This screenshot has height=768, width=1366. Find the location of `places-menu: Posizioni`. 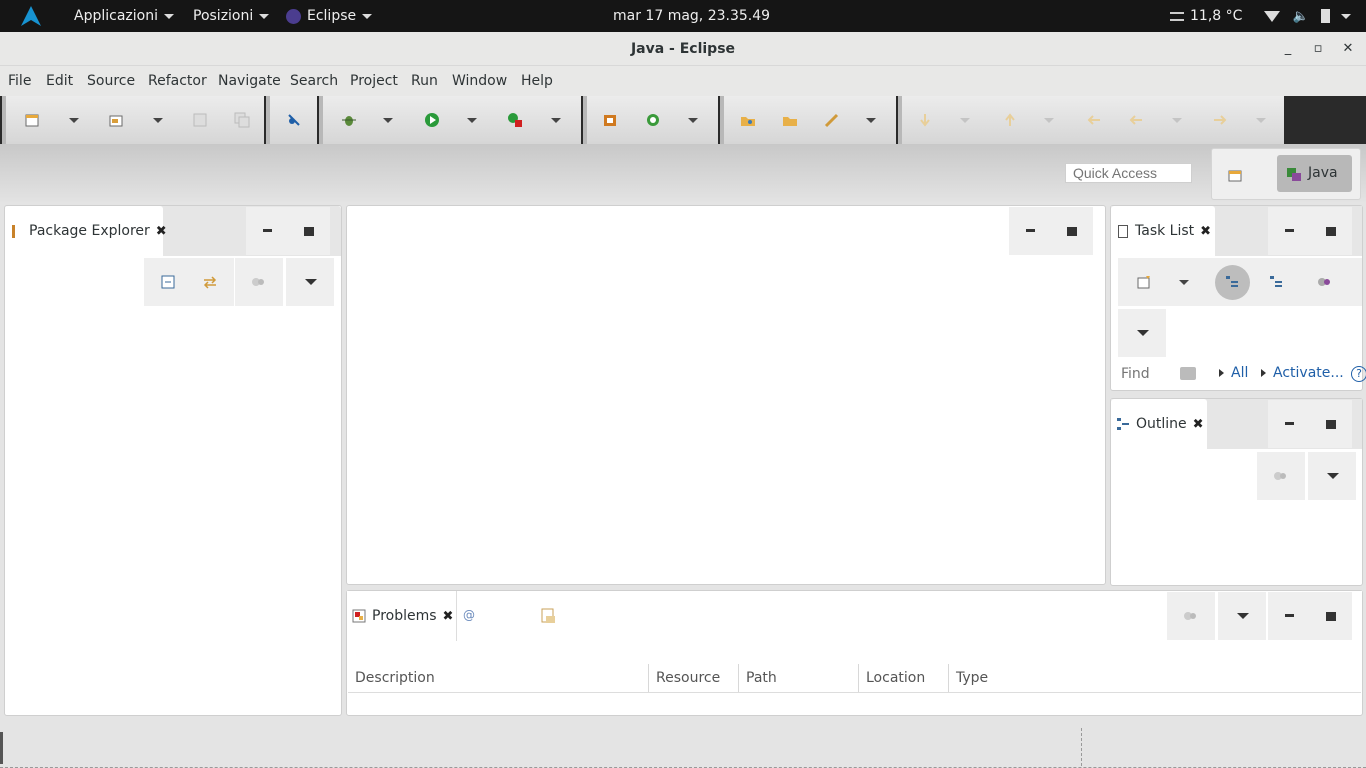

places-menu: Posizioni is located at coordinates (231, 16).